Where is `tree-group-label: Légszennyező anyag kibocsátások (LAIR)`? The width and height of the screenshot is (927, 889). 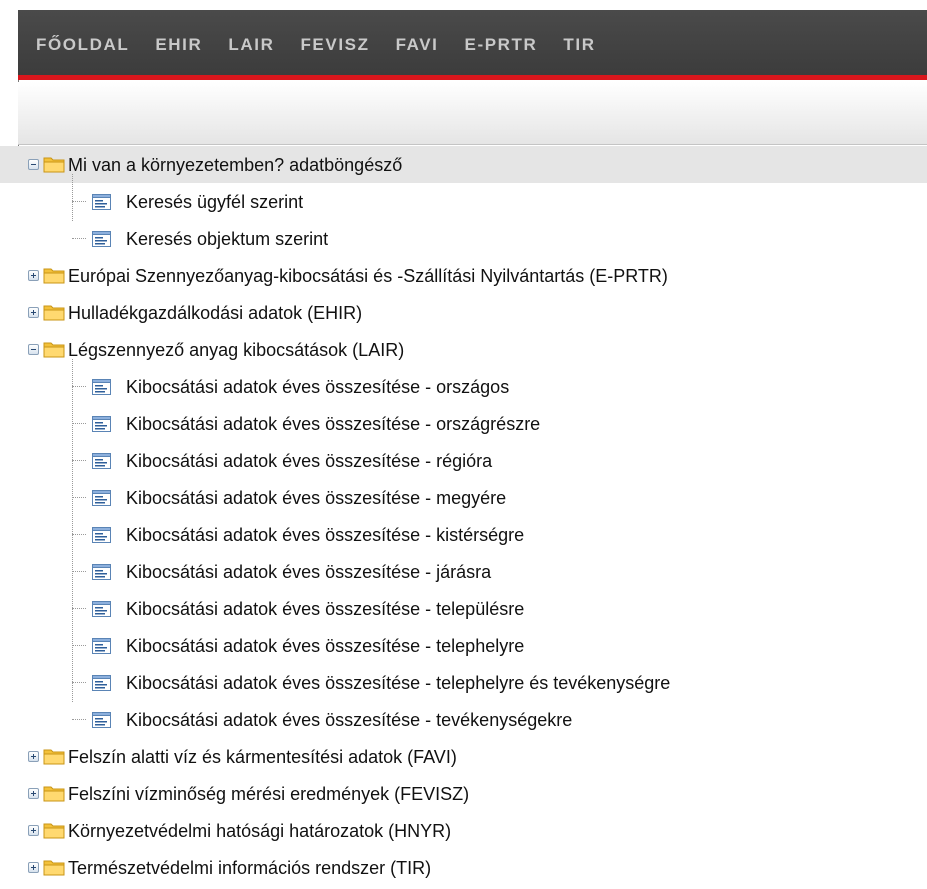
tree-group-label: Légszennyező anyag kibocsátások (LAIR) is located at coordinates (236, 349).